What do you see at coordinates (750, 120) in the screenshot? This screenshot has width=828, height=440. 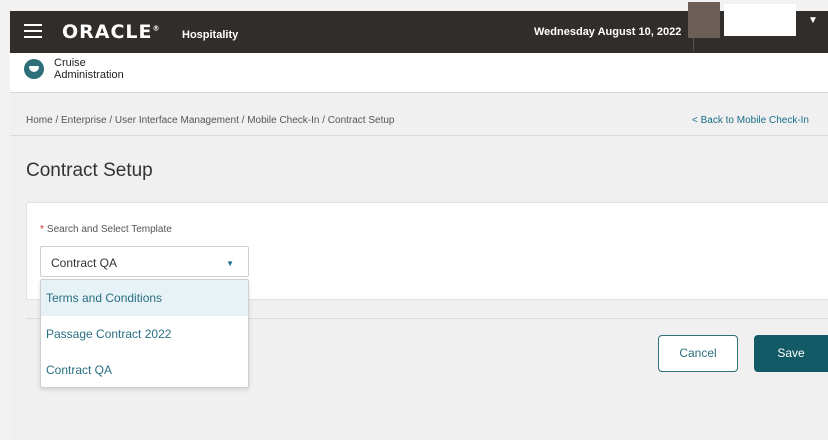 I see `back-to-mobile-checkin-link: < Back to Mobile Check-In` at bounding box center [750, 120].